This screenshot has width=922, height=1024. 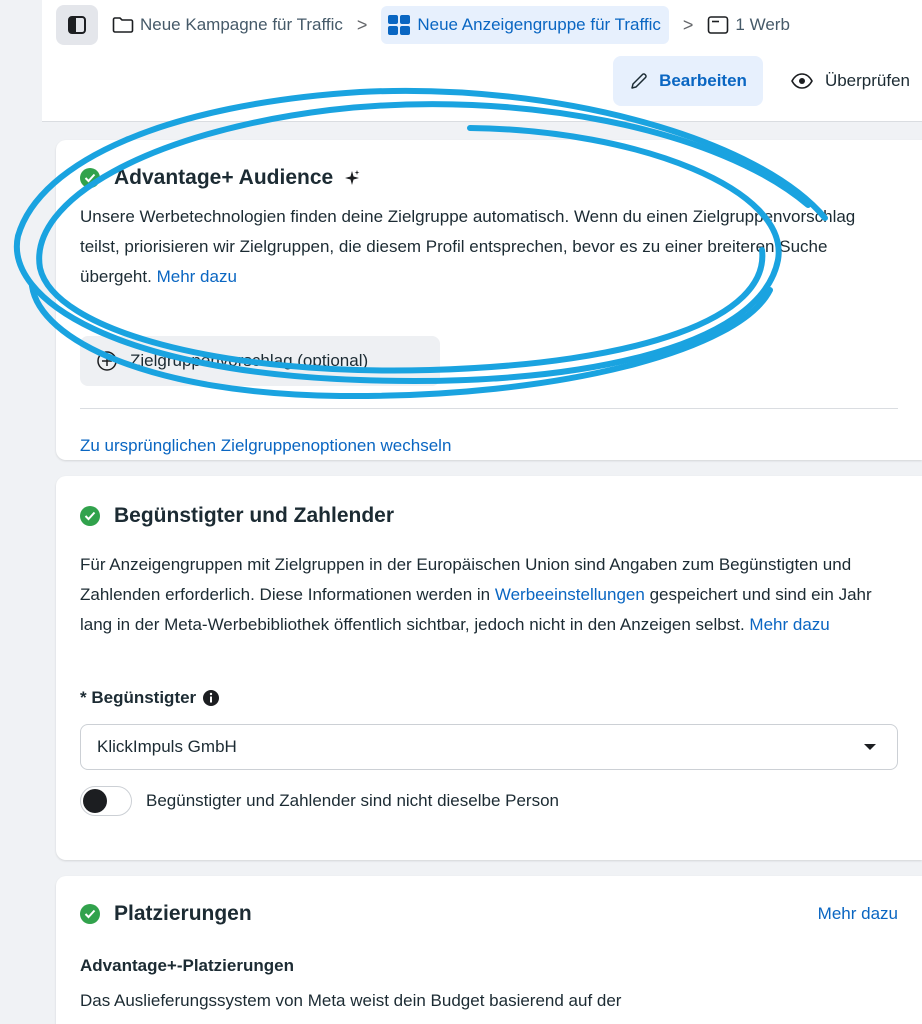 I want to click on edit-button: Bearbeiten, so click(x=688, y=81).